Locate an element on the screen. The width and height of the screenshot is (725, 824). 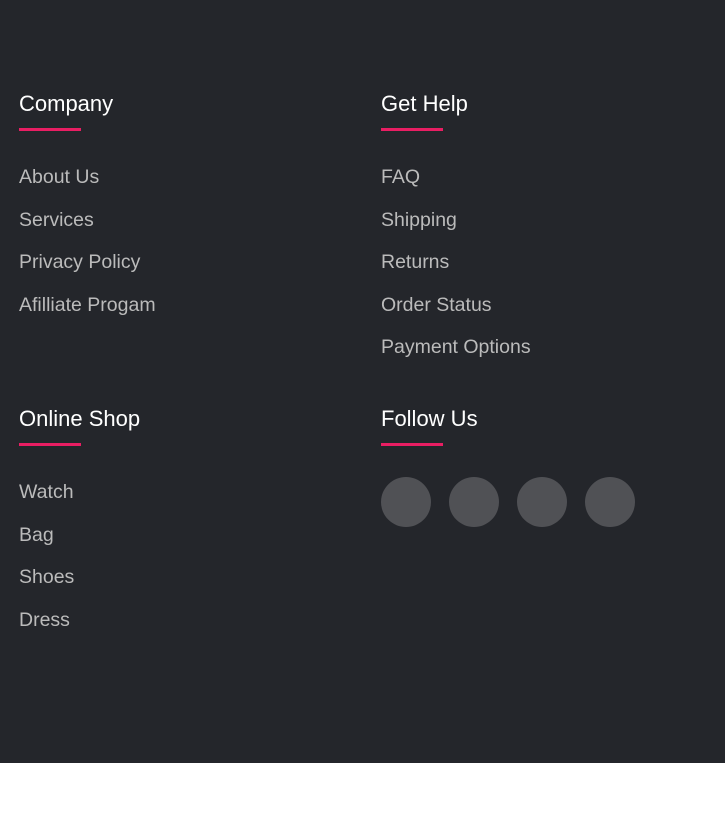
link-shipping: Shipping is located at coordinates (419, 220).